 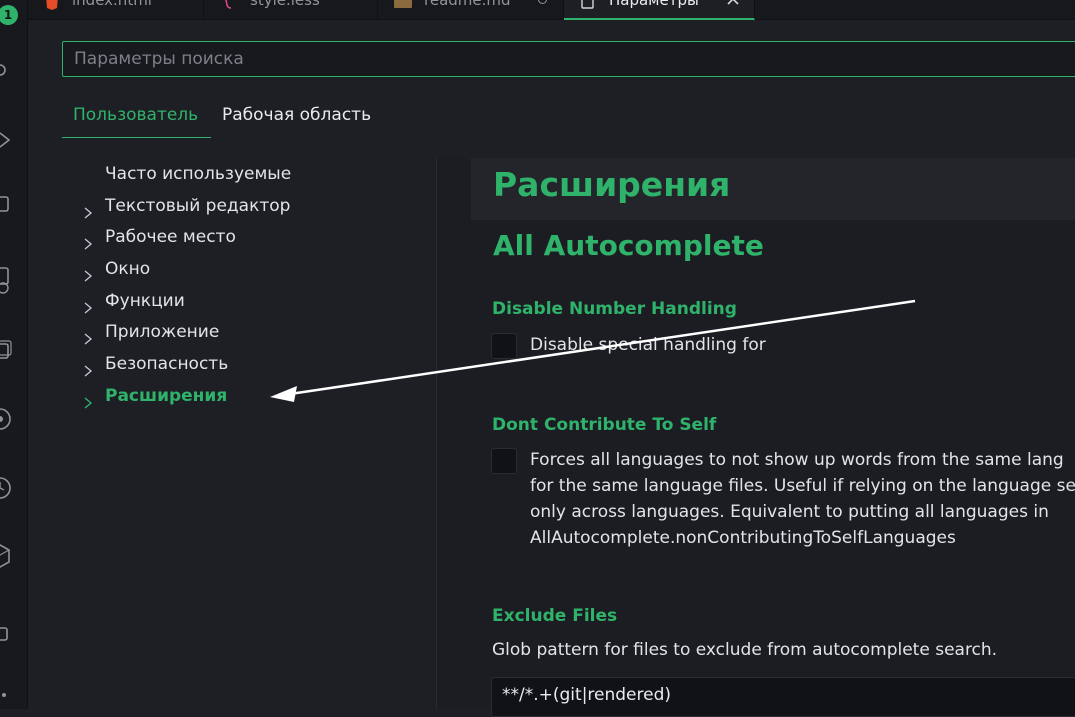 What do you see at coordinates (6, 695) in the screenshot?
I see `more-dot-icon` at bounding box center [6, 695].